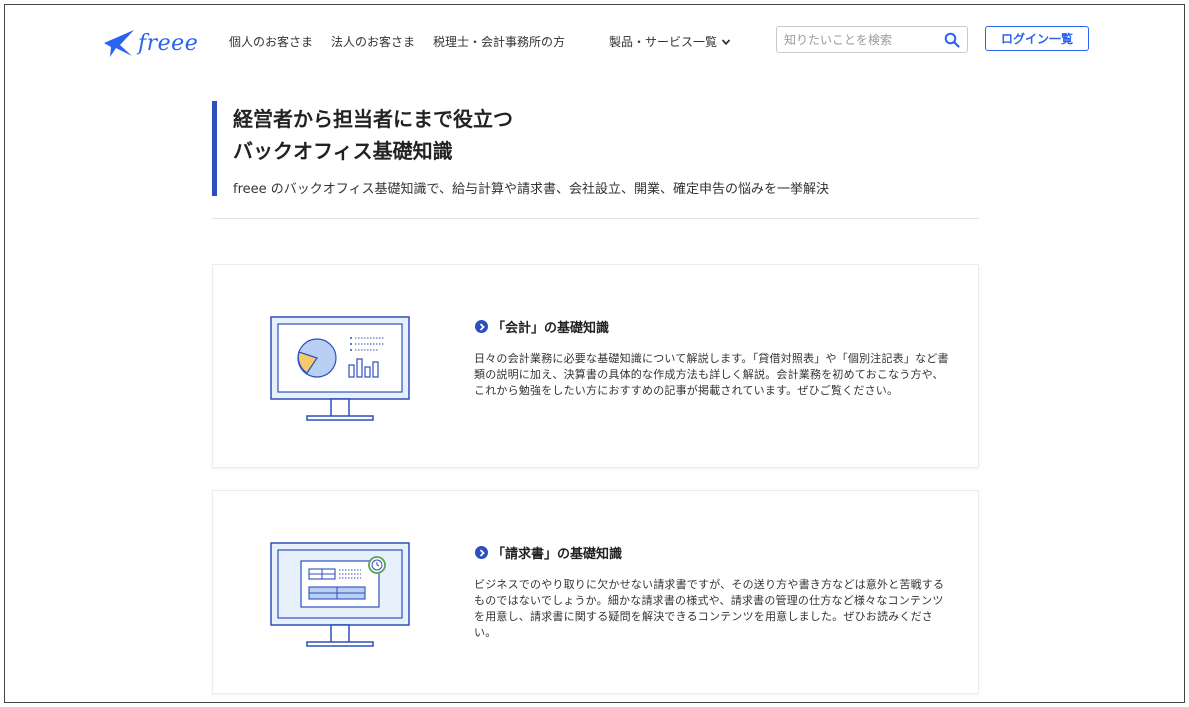  I want to click on card-title: 「会計」の基礎知識, so click(542, 326).